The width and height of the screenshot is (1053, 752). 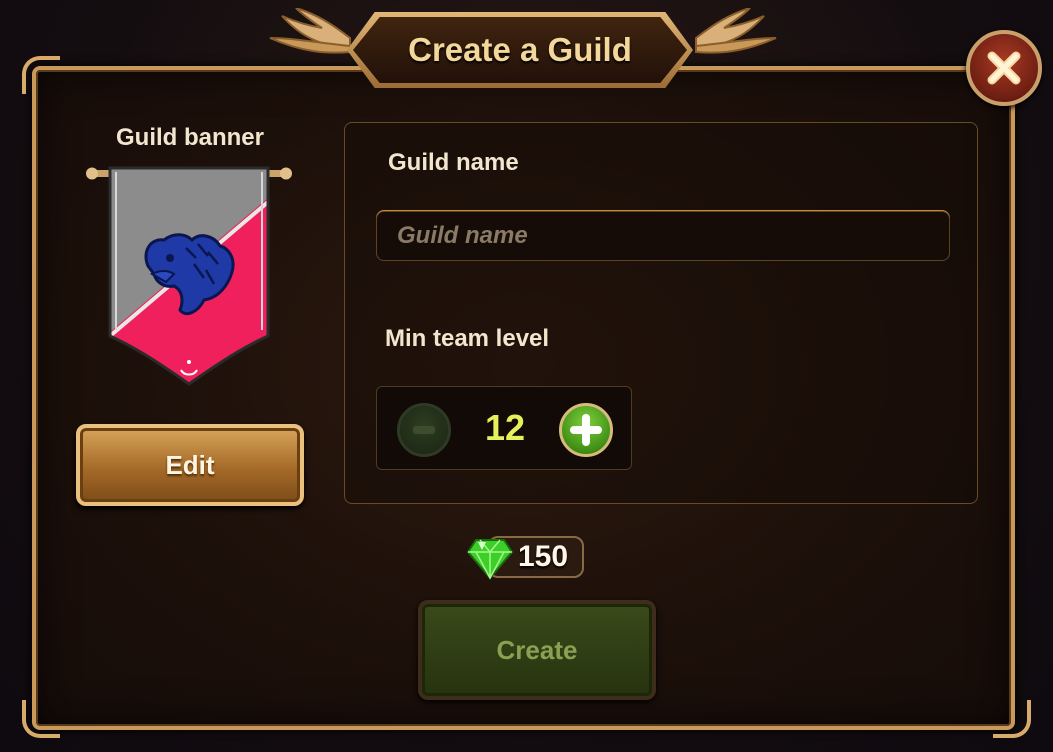 I want to click on guild-name-input, so click(x=663, y=236).